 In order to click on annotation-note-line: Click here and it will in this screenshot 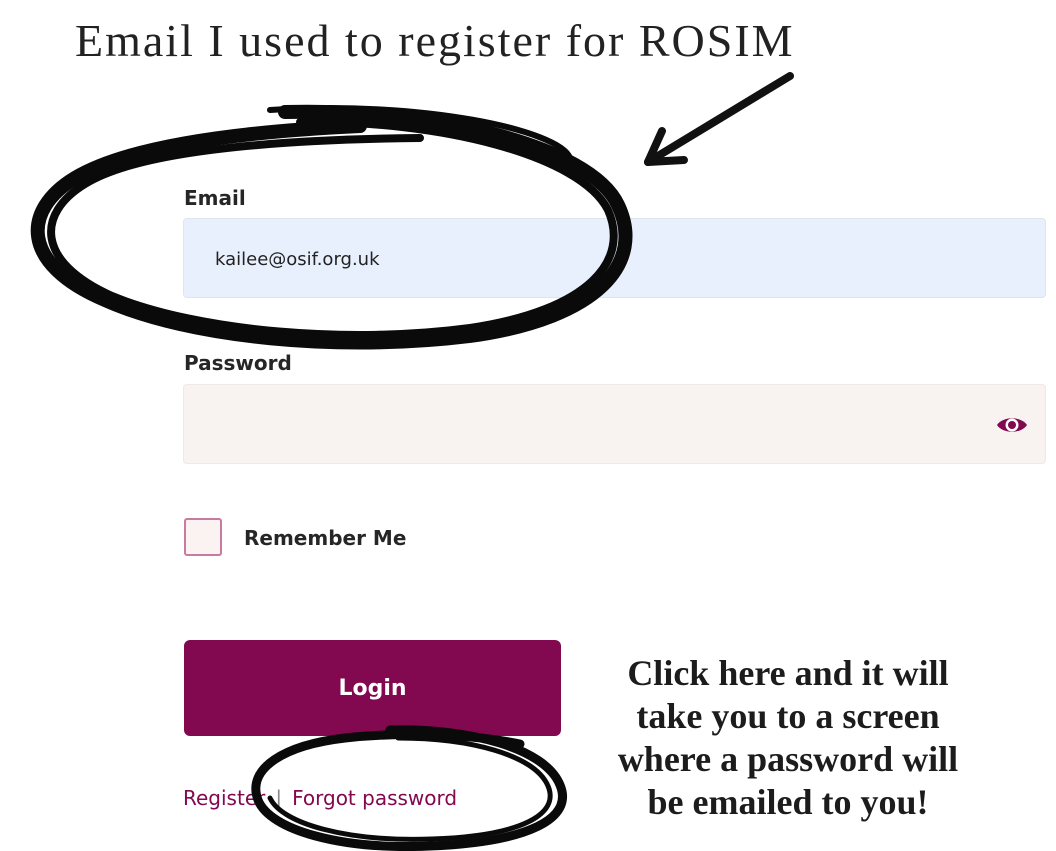, I will do `click(788, 673)`.